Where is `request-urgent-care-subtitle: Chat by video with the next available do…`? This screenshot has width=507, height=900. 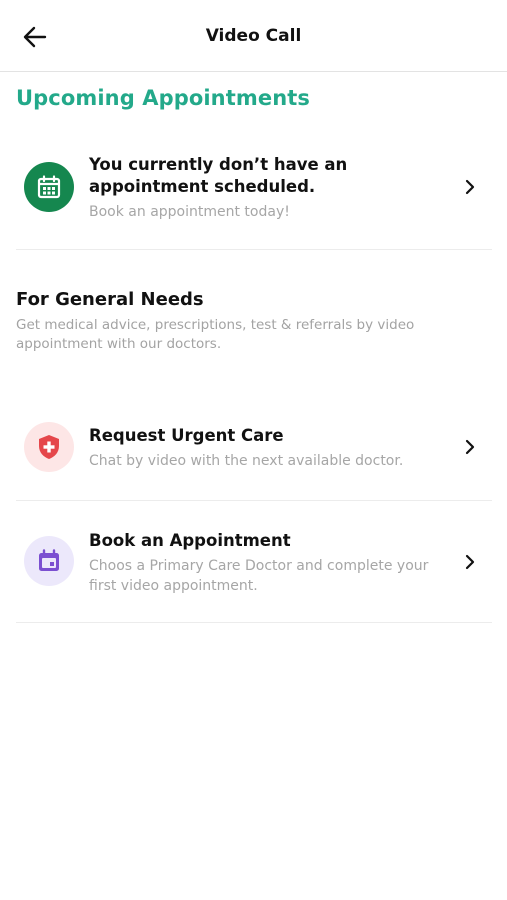
request-urgent-care-subtitle: Chat by video with the next available do… is located at coordinates (246, 461).